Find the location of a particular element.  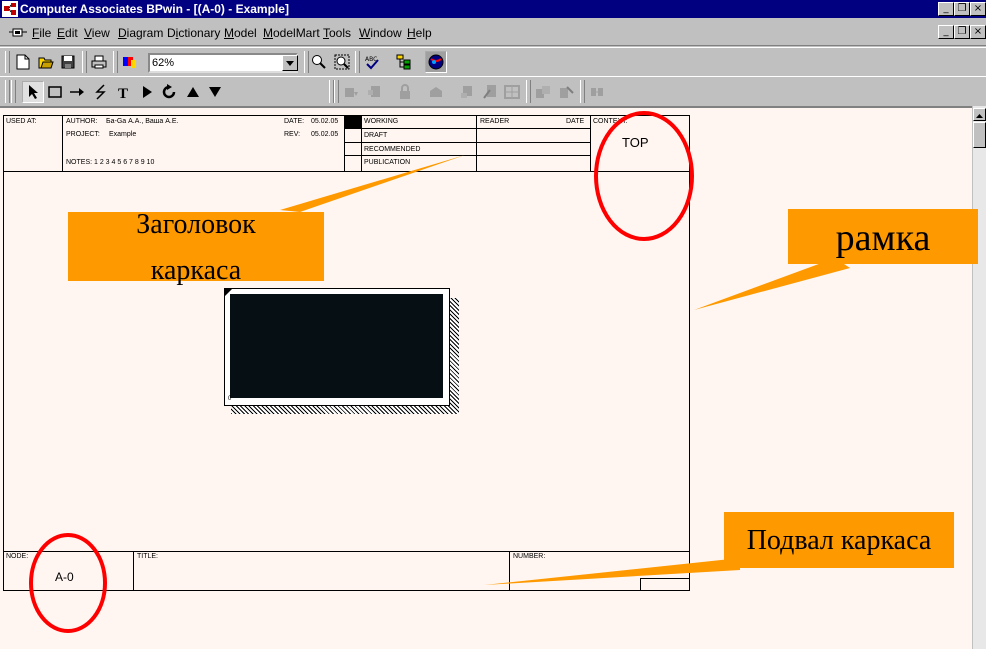

footer-callout: Подвал каркаса is located at coordinates (839, 540).